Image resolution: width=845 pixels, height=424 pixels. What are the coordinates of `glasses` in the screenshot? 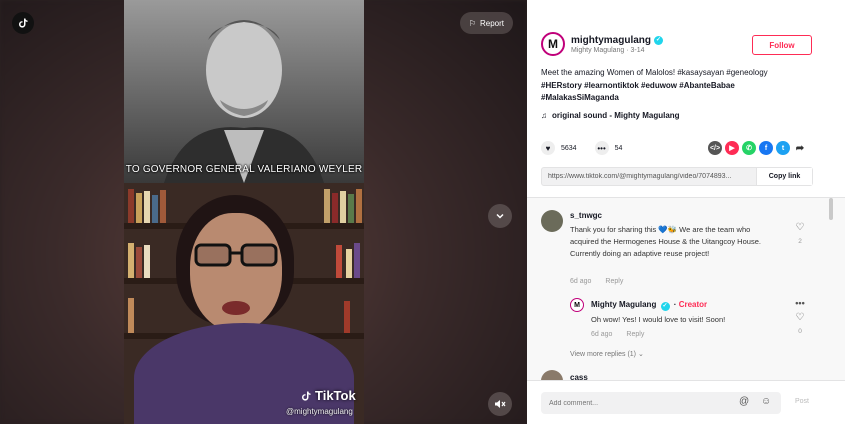 It's located at (236, 255).